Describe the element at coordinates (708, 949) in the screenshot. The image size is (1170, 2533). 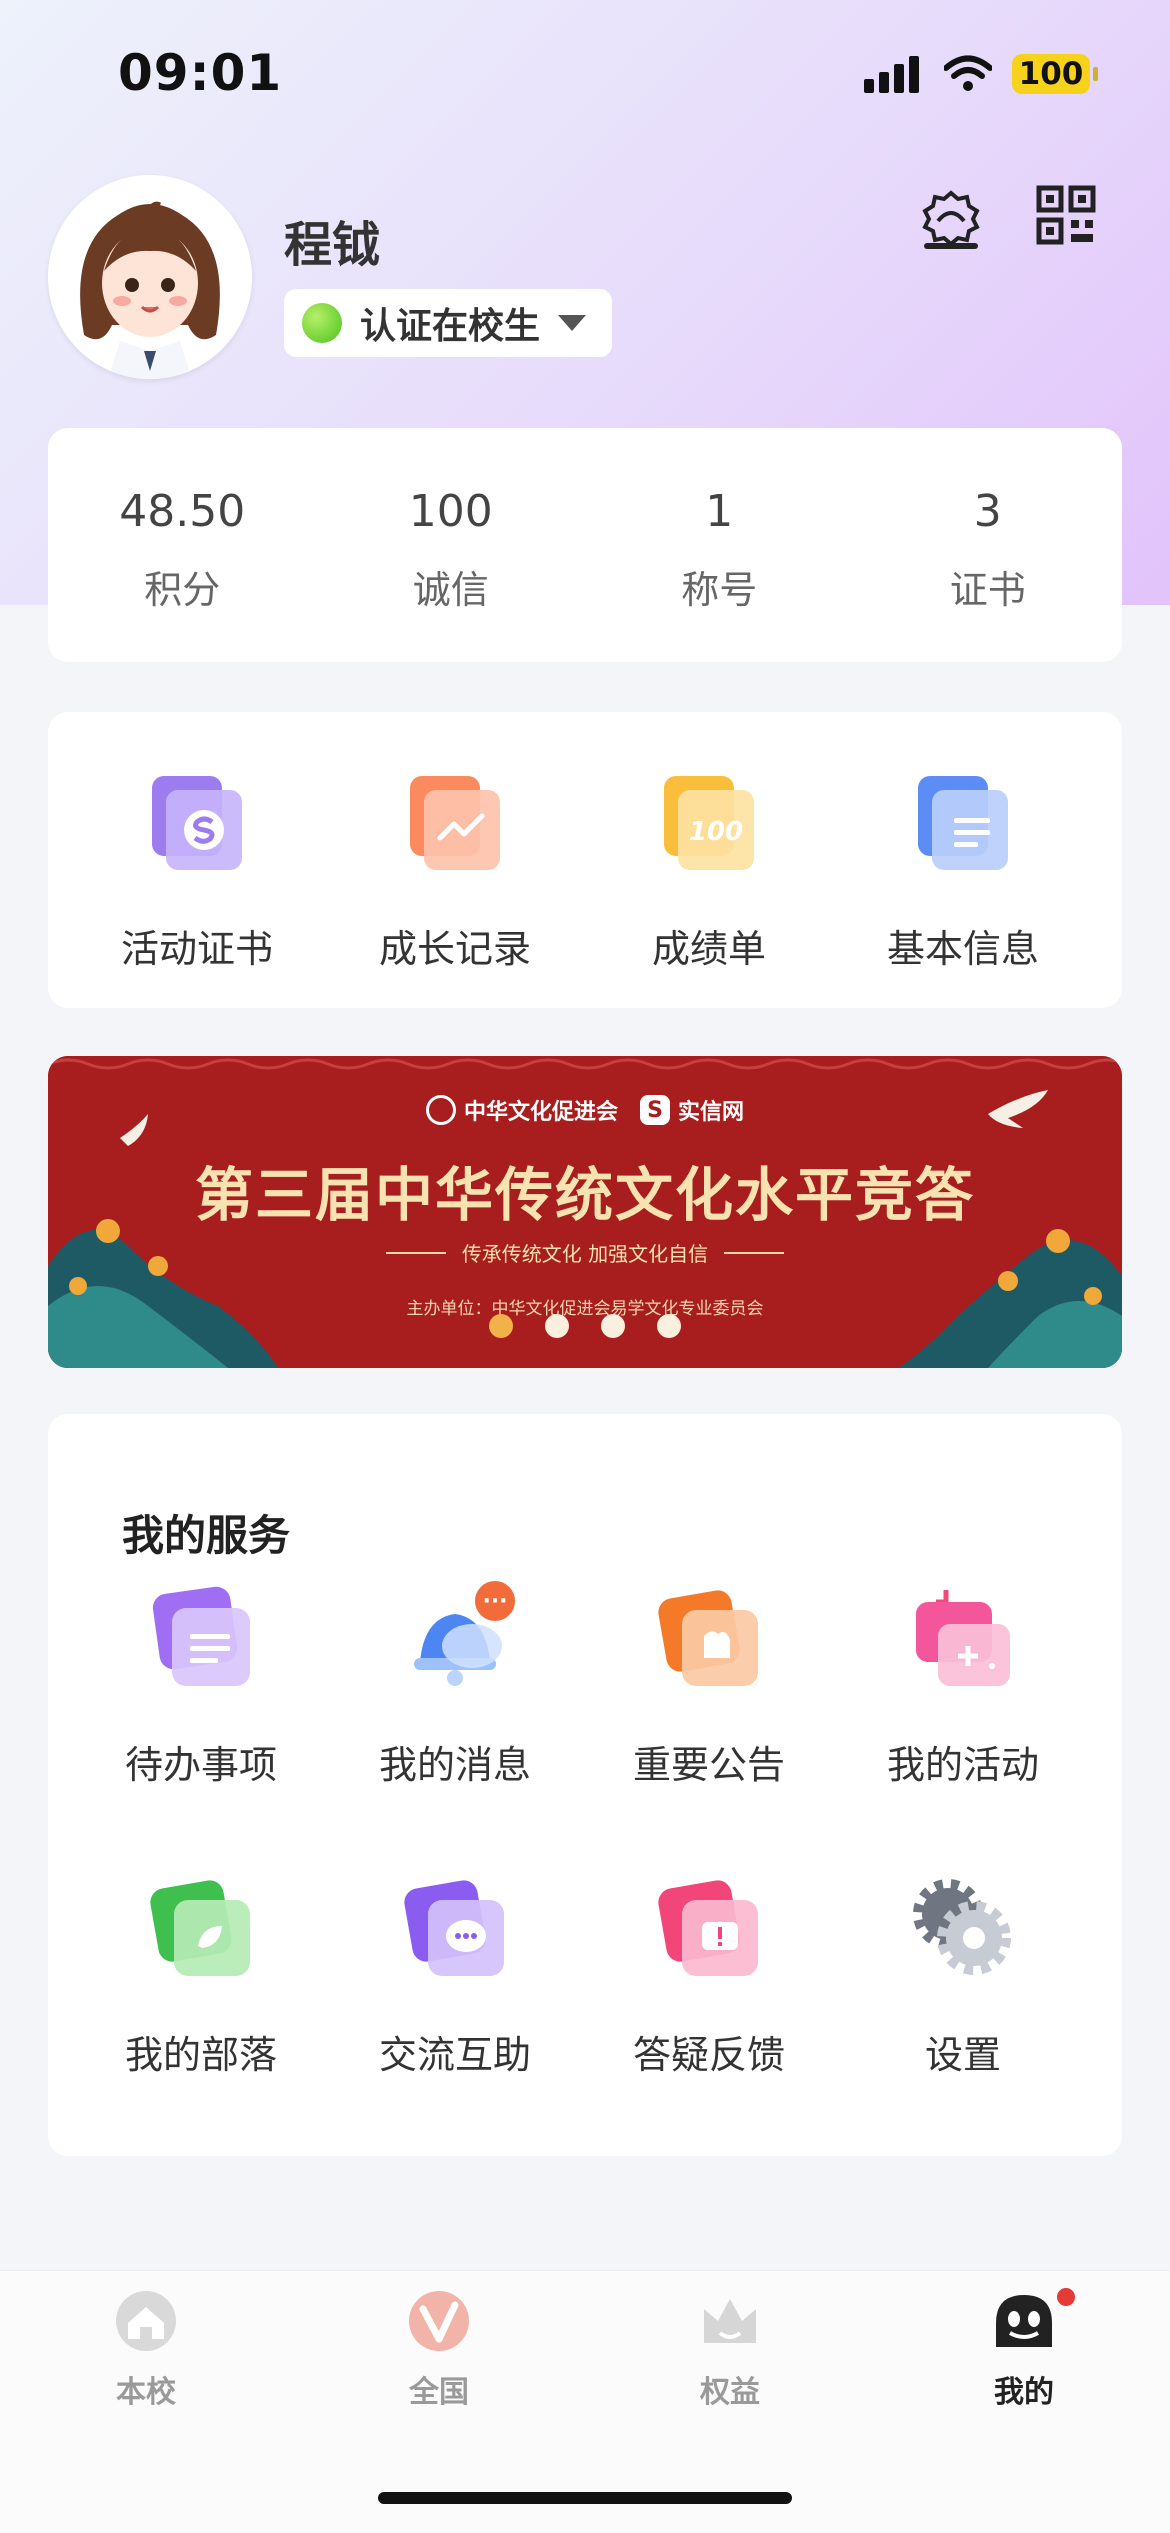
I see `quick-link-label: 成绩单` at that location.